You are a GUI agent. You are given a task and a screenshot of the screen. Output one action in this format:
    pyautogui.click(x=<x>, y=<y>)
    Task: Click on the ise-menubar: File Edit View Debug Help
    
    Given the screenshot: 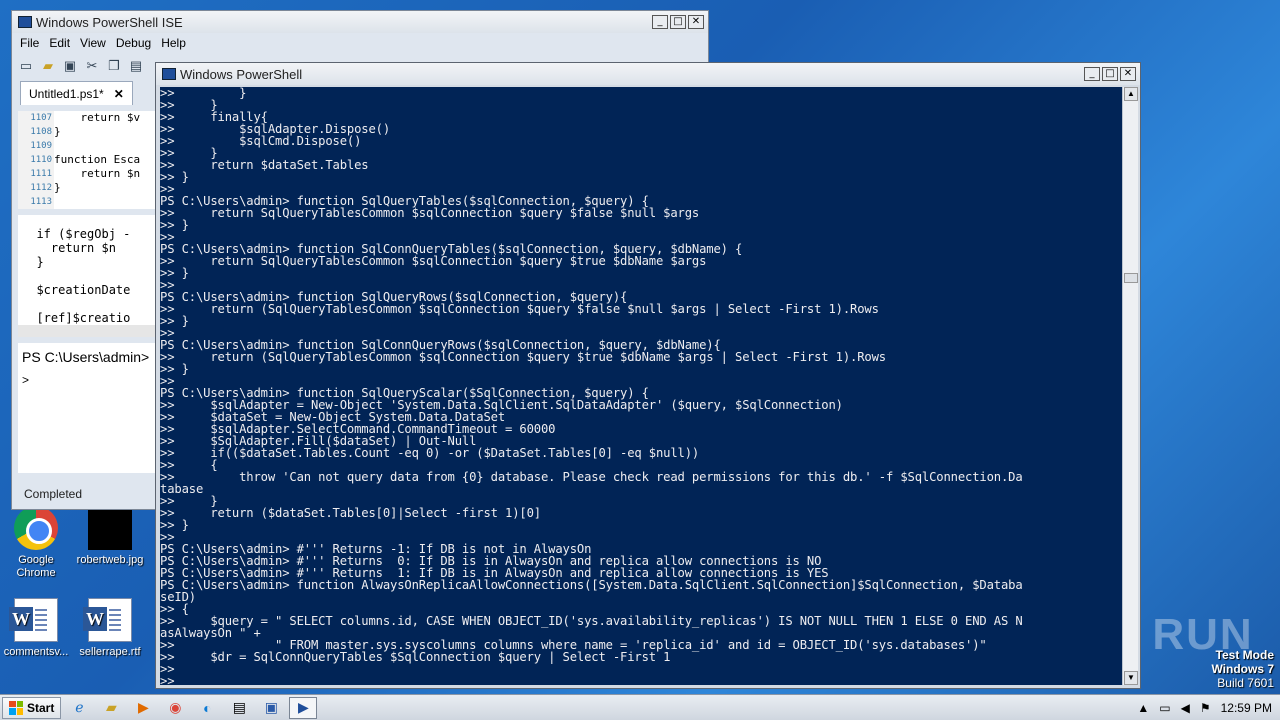 What is the action you would take?
    pyautogui.click(x=360, y=43)
    